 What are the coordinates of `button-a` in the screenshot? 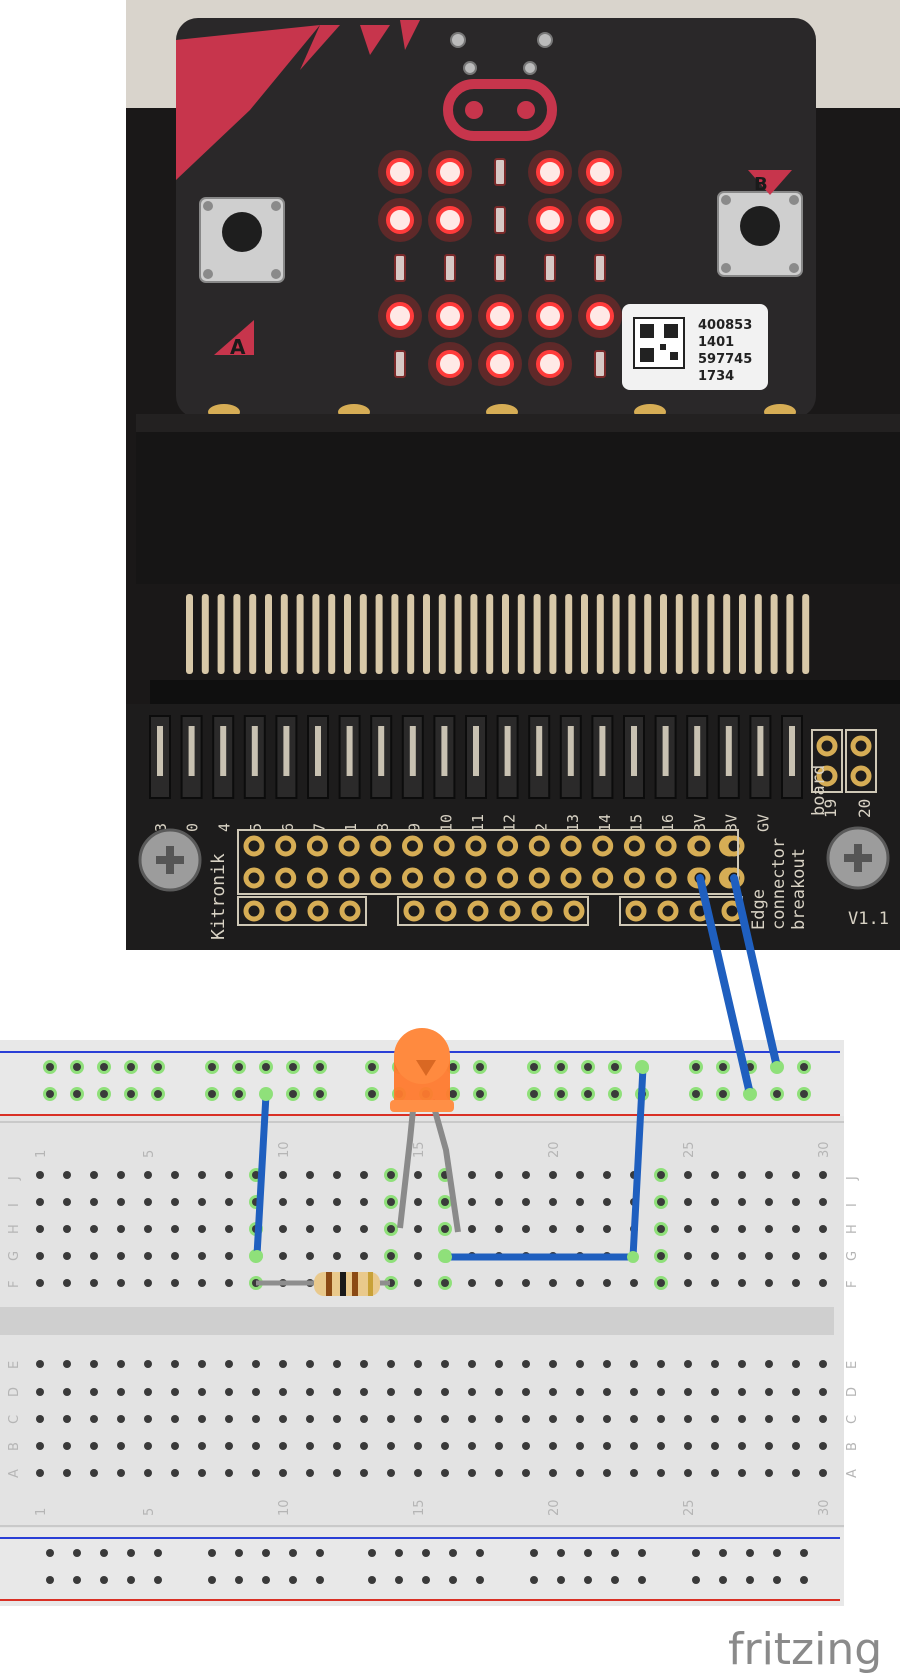 It's located at (242, 240).